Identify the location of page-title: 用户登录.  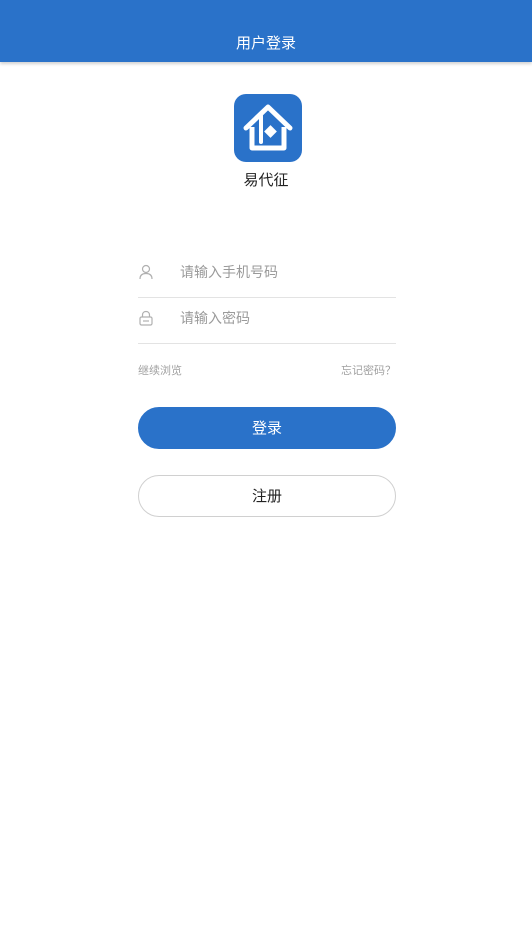
(265, 43).